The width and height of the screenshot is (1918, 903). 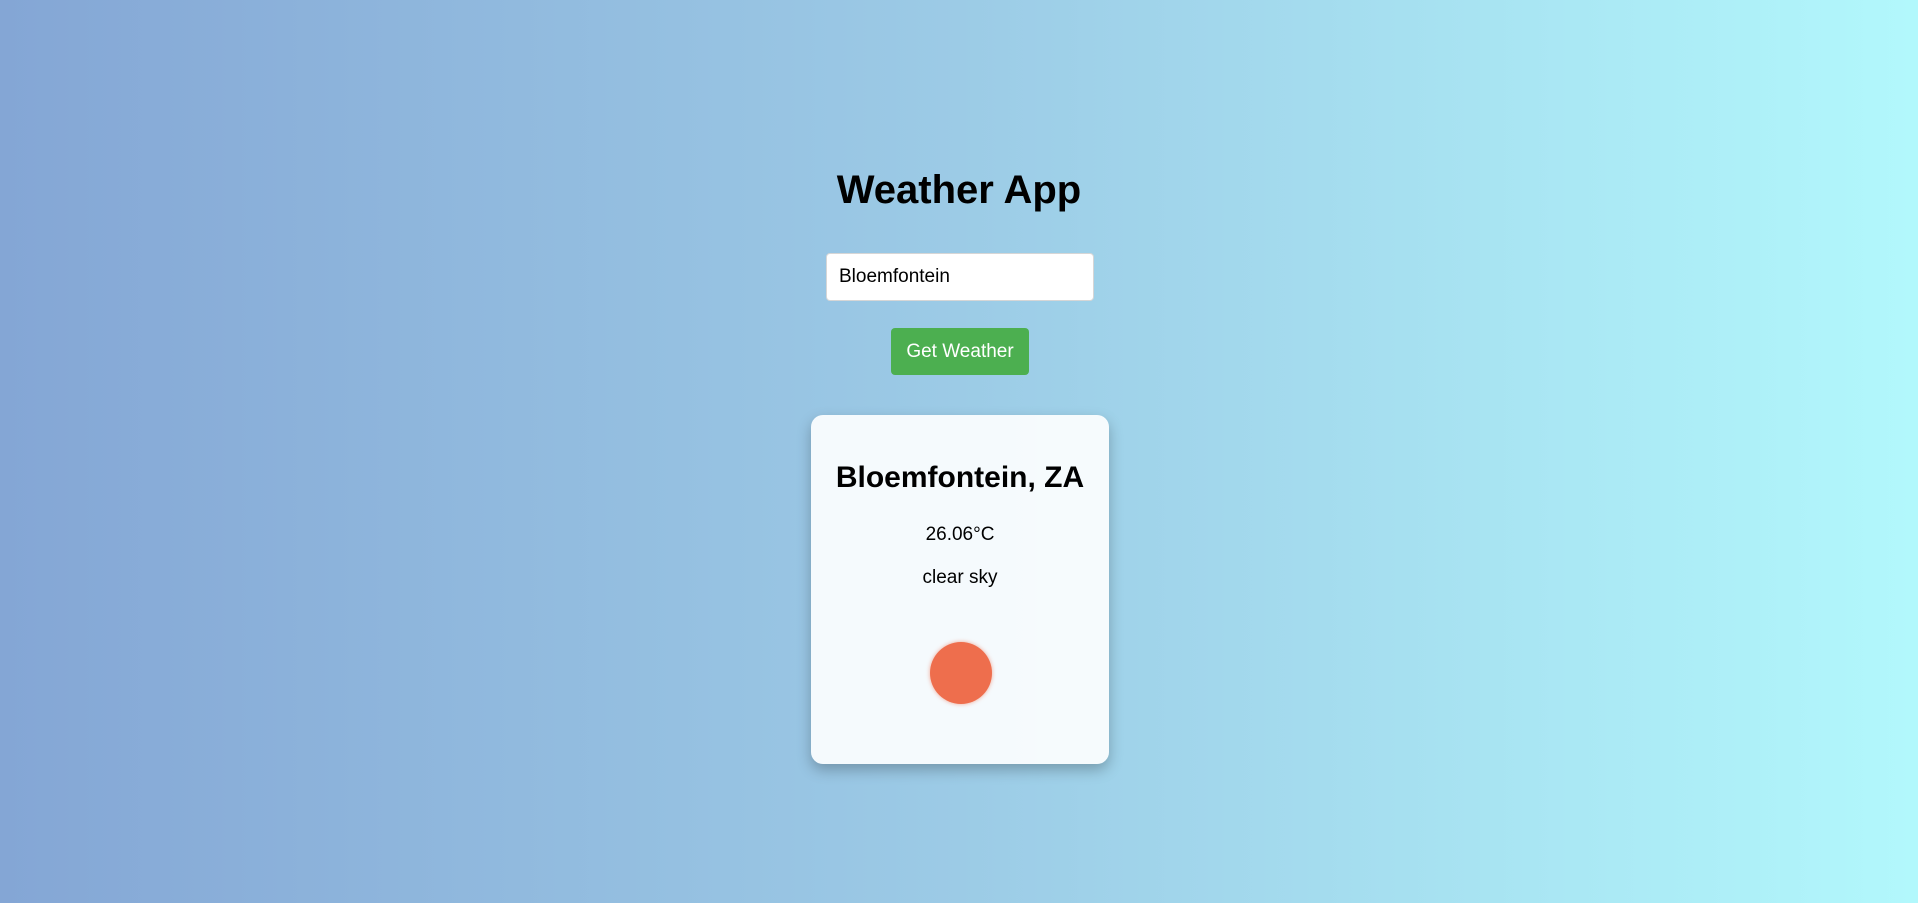 I want to click on weather-temperature: 26.06°C, so click(x=960, y=534).